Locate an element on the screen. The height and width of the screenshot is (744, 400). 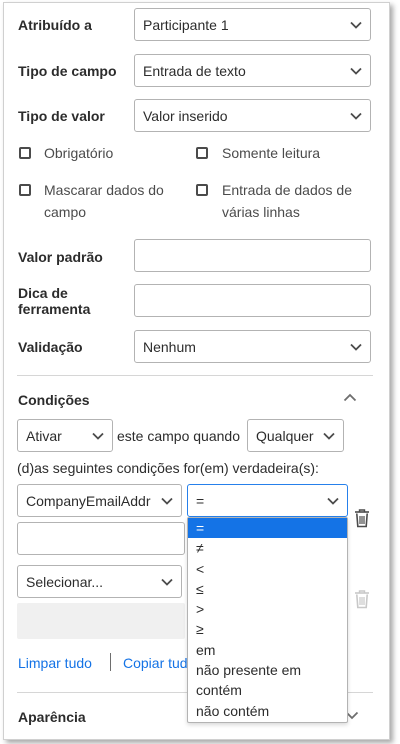
operator-option: = is located at coordinates (267, 528).